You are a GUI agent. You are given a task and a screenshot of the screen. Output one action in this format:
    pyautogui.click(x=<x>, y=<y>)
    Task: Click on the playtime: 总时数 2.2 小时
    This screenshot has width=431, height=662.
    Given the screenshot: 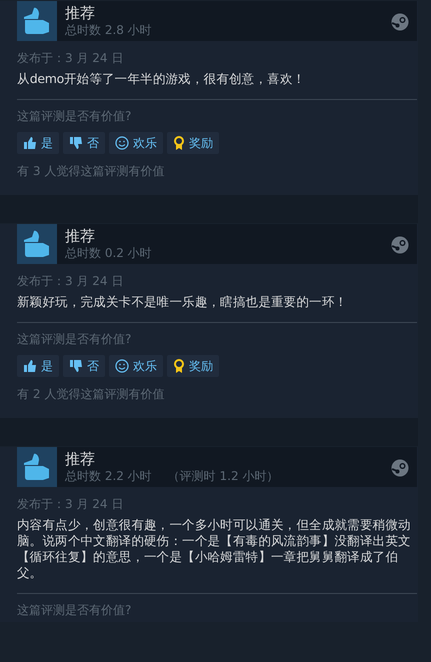 What is the action you would take?
    pyautogui.click(x=108, y=476)
    